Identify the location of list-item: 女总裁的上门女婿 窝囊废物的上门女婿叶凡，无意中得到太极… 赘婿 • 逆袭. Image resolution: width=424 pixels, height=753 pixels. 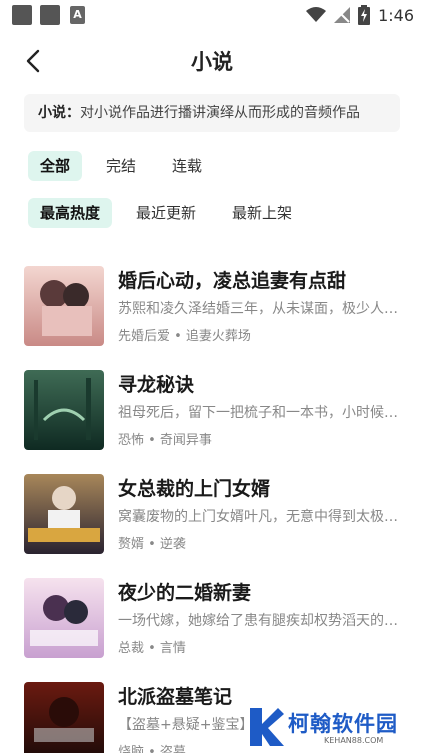
(212, 524).